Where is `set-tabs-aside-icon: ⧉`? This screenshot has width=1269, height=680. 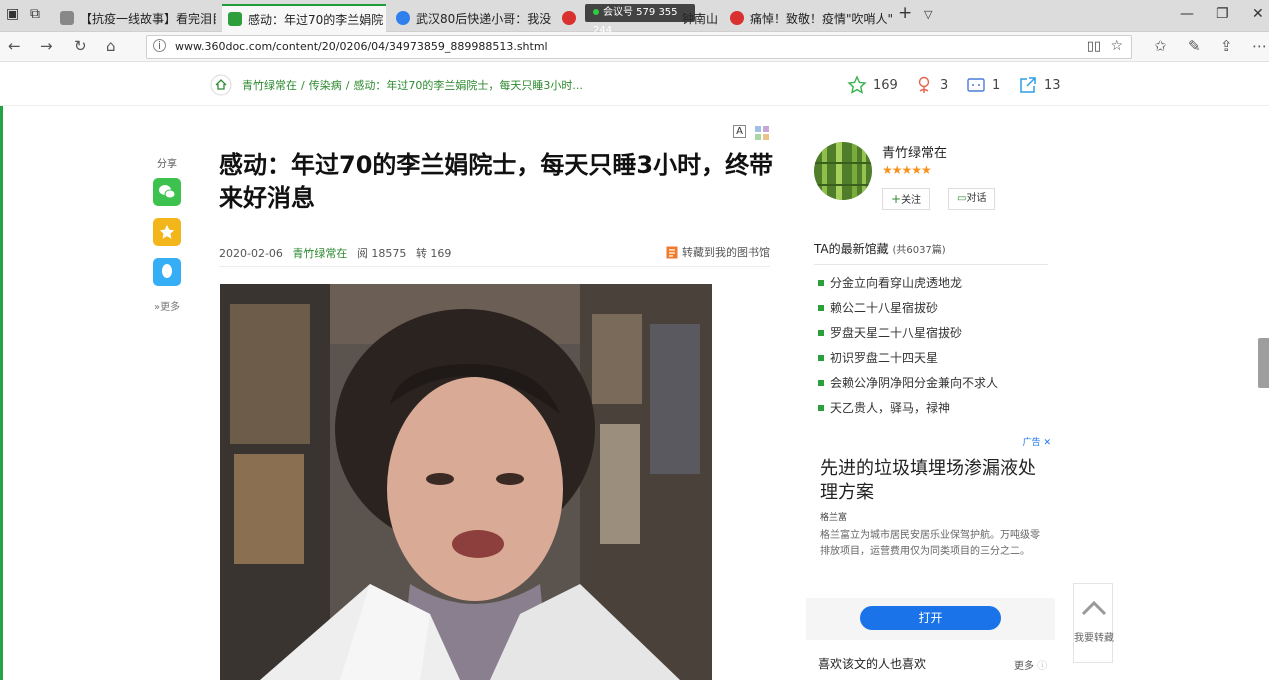 set-tabs-aside-icon: ⧉ is located at coordinates (35, 14).